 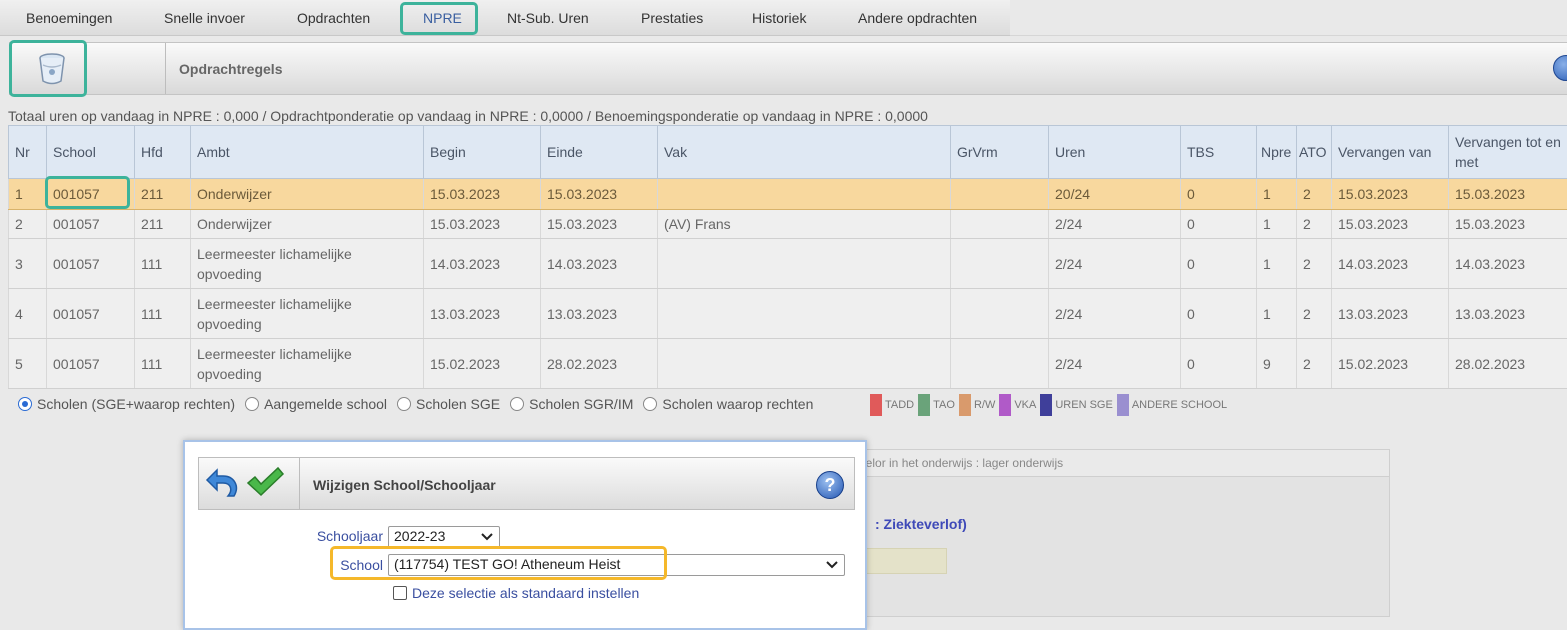 I want to click on col-header-npre: Npre, so click(x=1277, y=152).